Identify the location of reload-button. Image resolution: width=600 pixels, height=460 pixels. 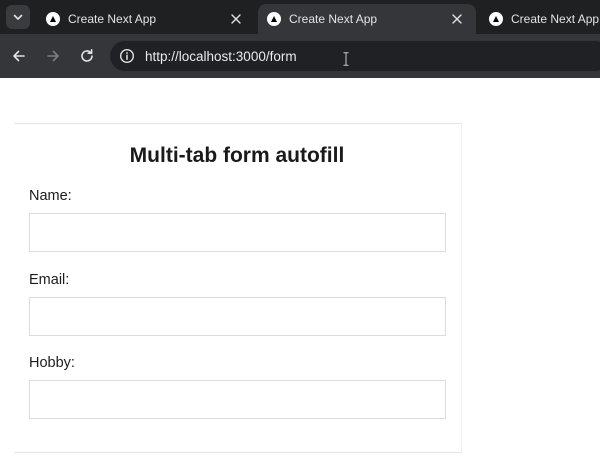
(87, 56).